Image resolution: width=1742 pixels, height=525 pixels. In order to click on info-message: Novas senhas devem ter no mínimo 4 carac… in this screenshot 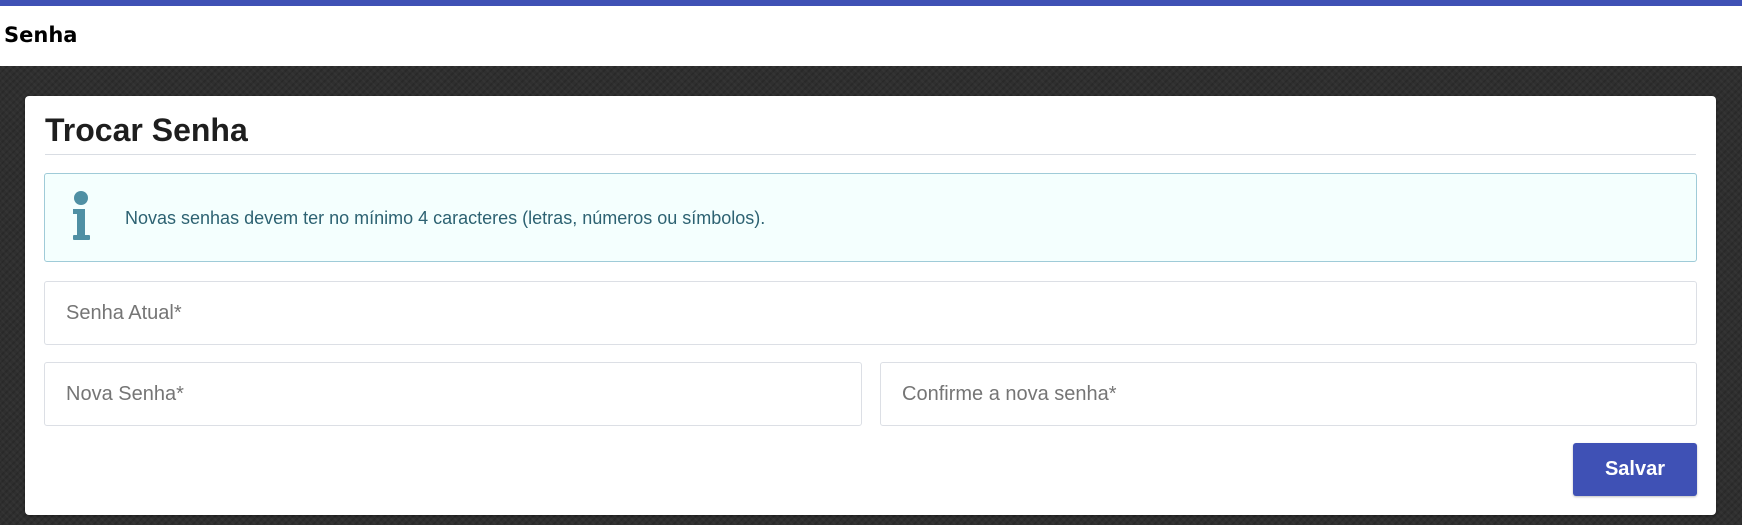, I will do `click(445, 218)`.